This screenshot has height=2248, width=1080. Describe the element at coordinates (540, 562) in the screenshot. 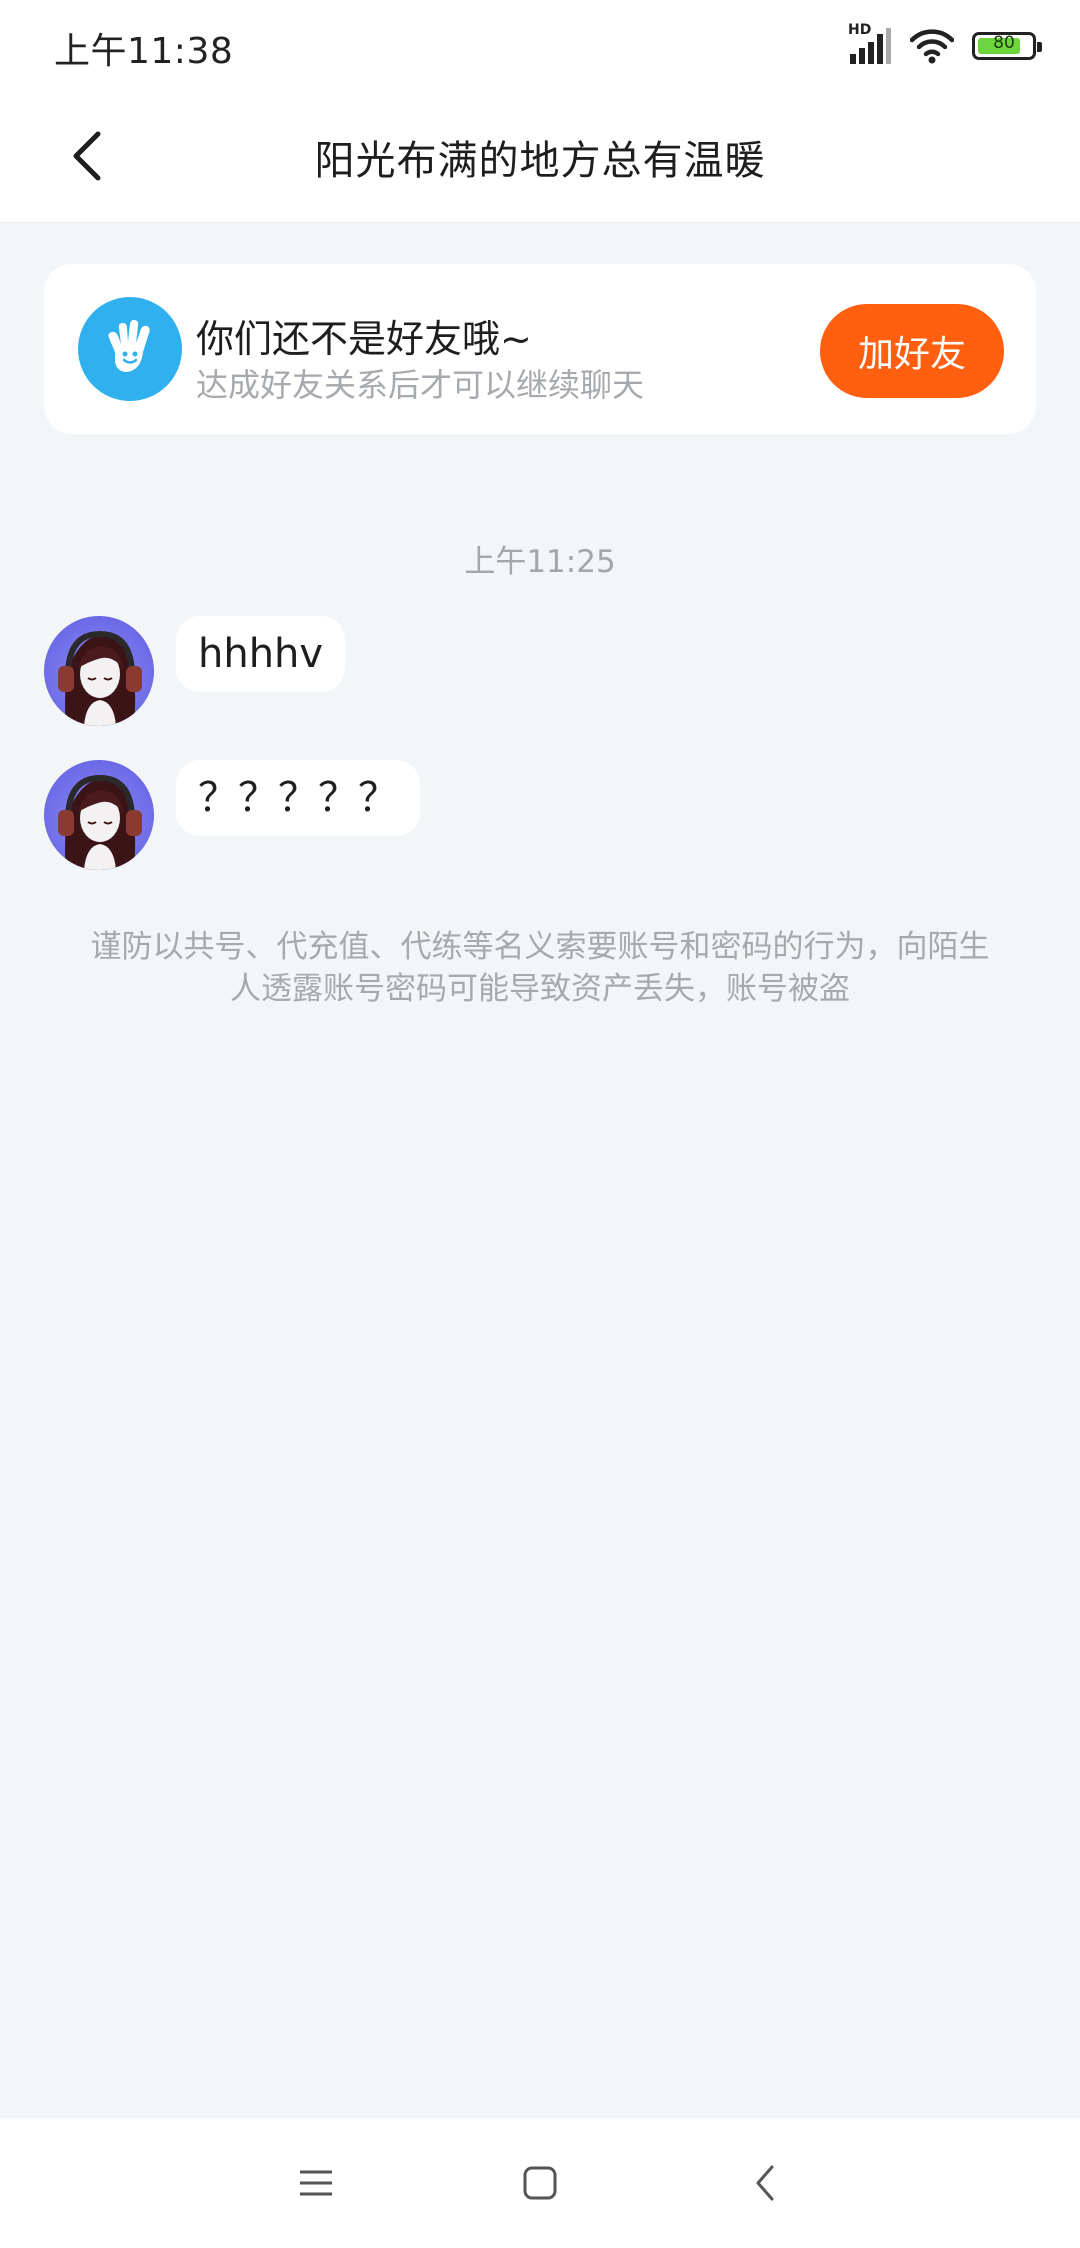

I see `message-timestamp: 上午11:25` at that location.